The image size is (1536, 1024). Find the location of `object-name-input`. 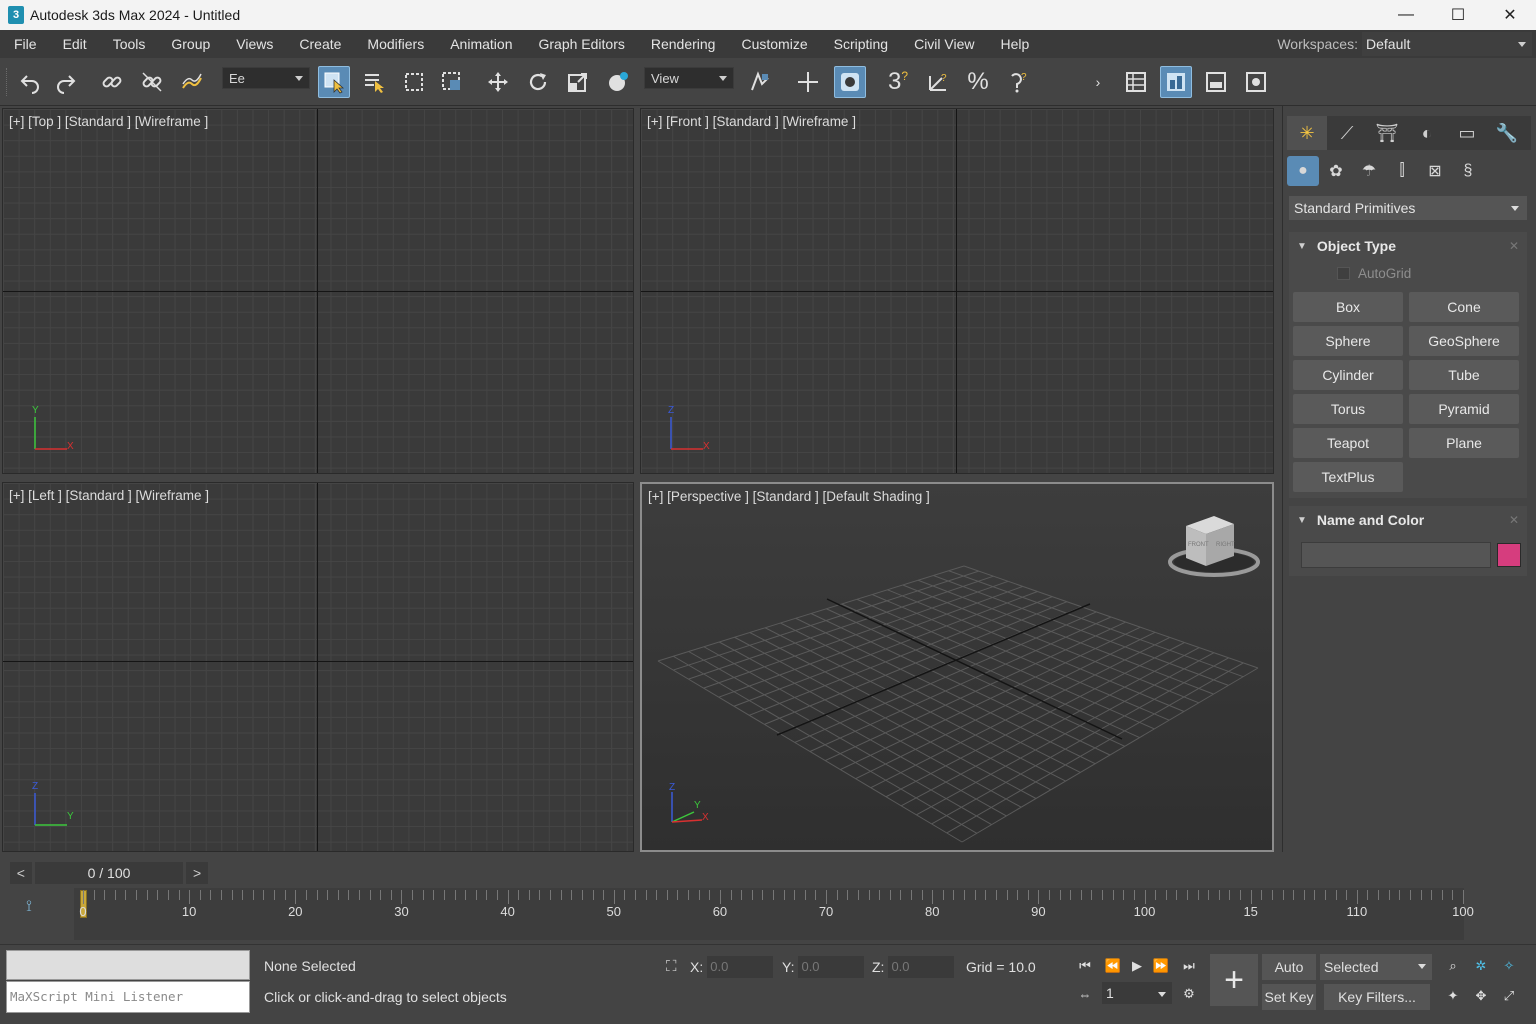

object-name-input is located at coordinates (1396, 555).